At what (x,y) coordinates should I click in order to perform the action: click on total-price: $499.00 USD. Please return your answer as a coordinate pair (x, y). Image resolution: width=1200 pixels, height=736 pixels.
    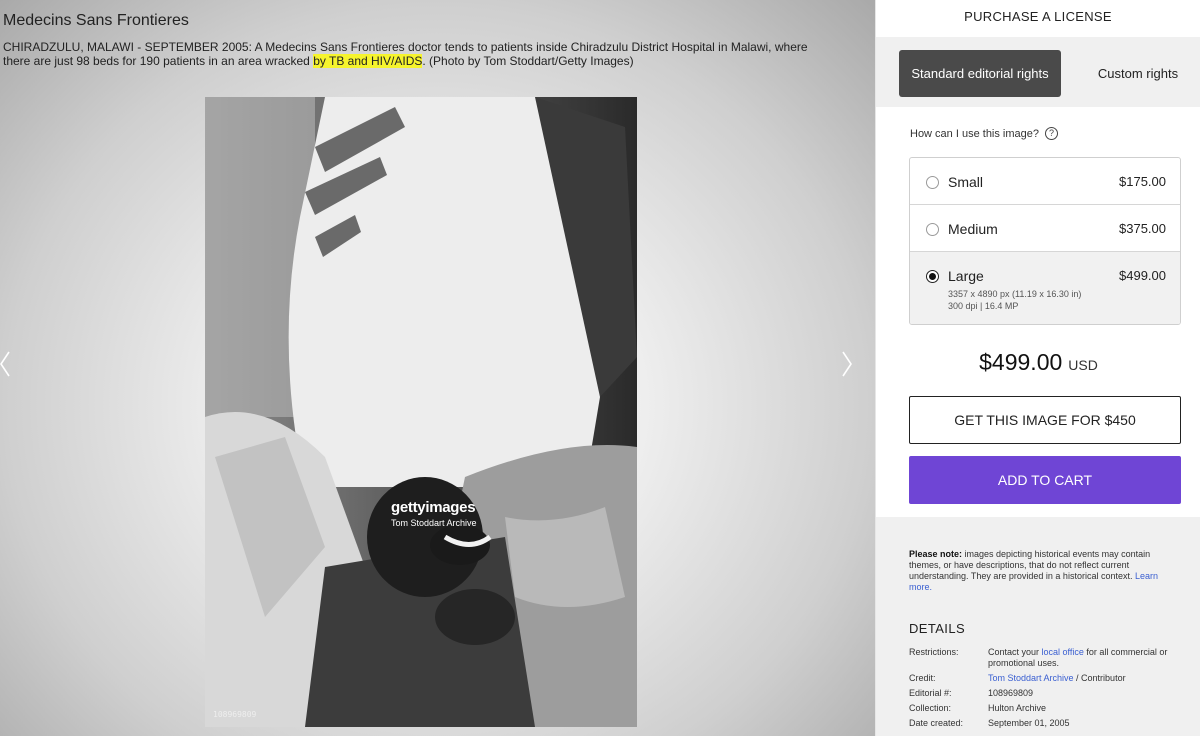
    Looking at the image, I should click on (1038, 362).